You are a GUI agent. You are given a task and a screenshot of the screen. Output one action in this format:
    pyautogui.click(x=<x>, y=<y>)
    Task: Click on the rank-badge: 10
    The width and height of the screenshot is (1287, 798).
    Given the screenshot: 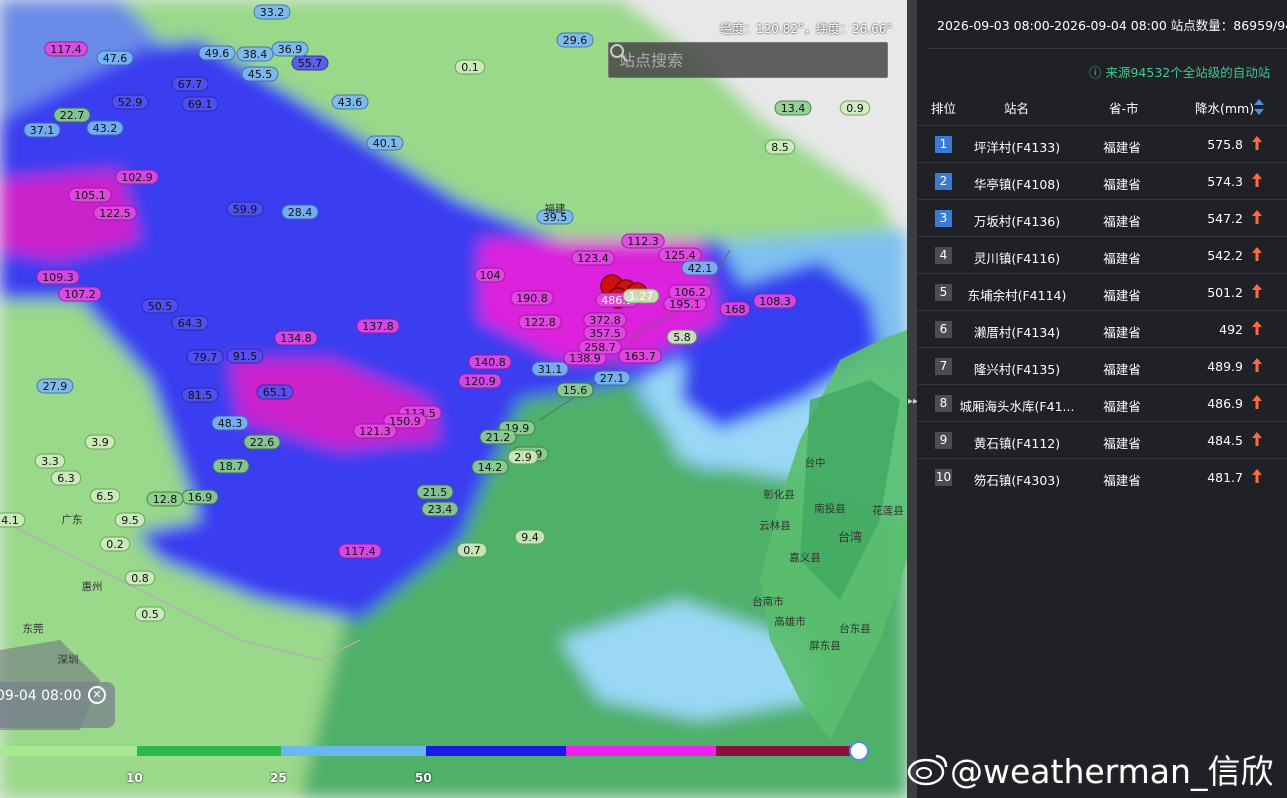 What is the action you would take?
    pyautogui.click(x=943, y=477)
    